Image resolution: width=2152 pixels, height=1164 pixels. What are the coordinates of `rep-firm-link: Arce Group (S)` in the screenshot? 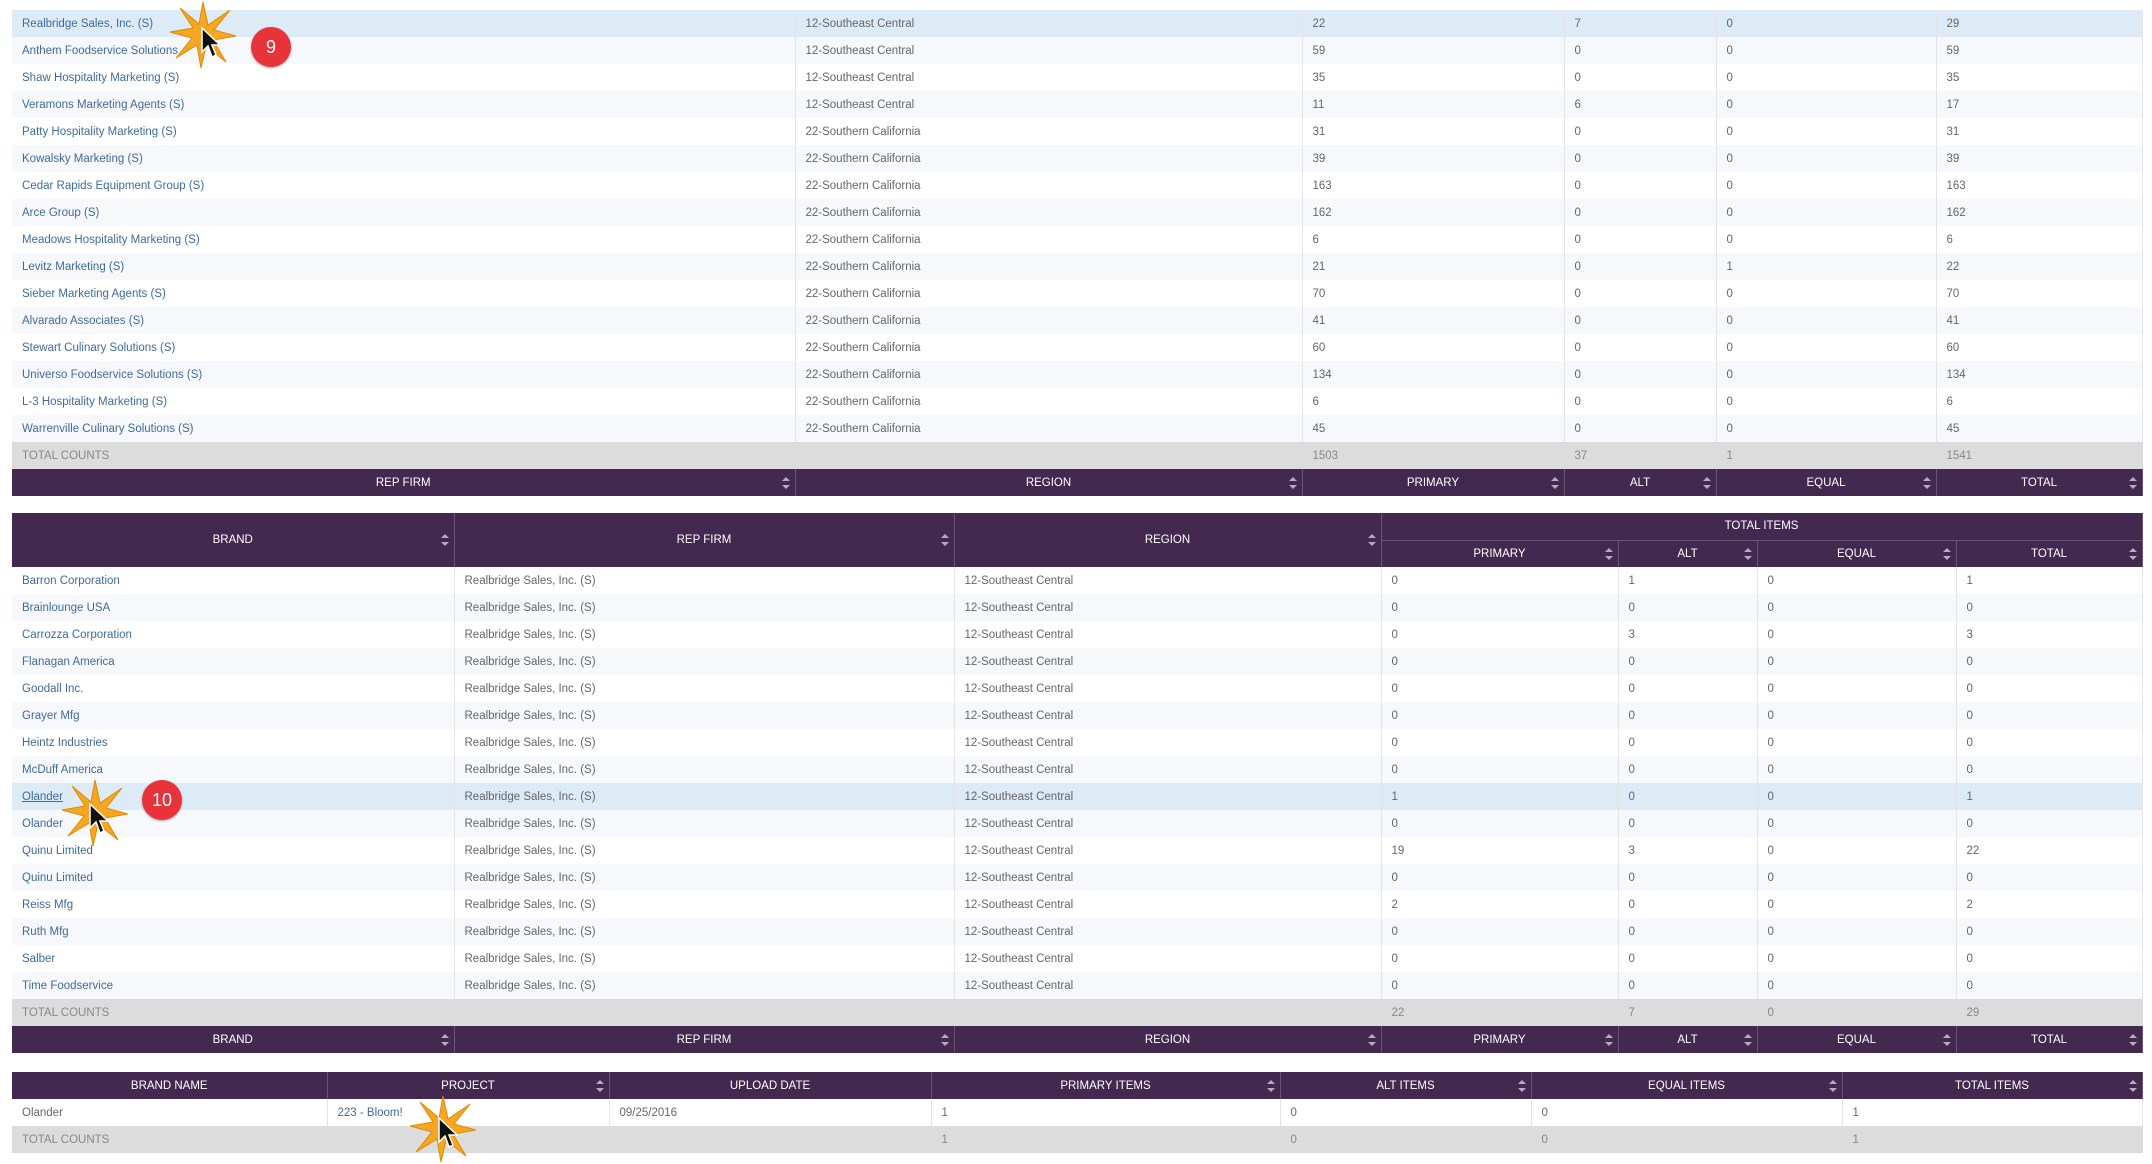 It's located at (404, 212).